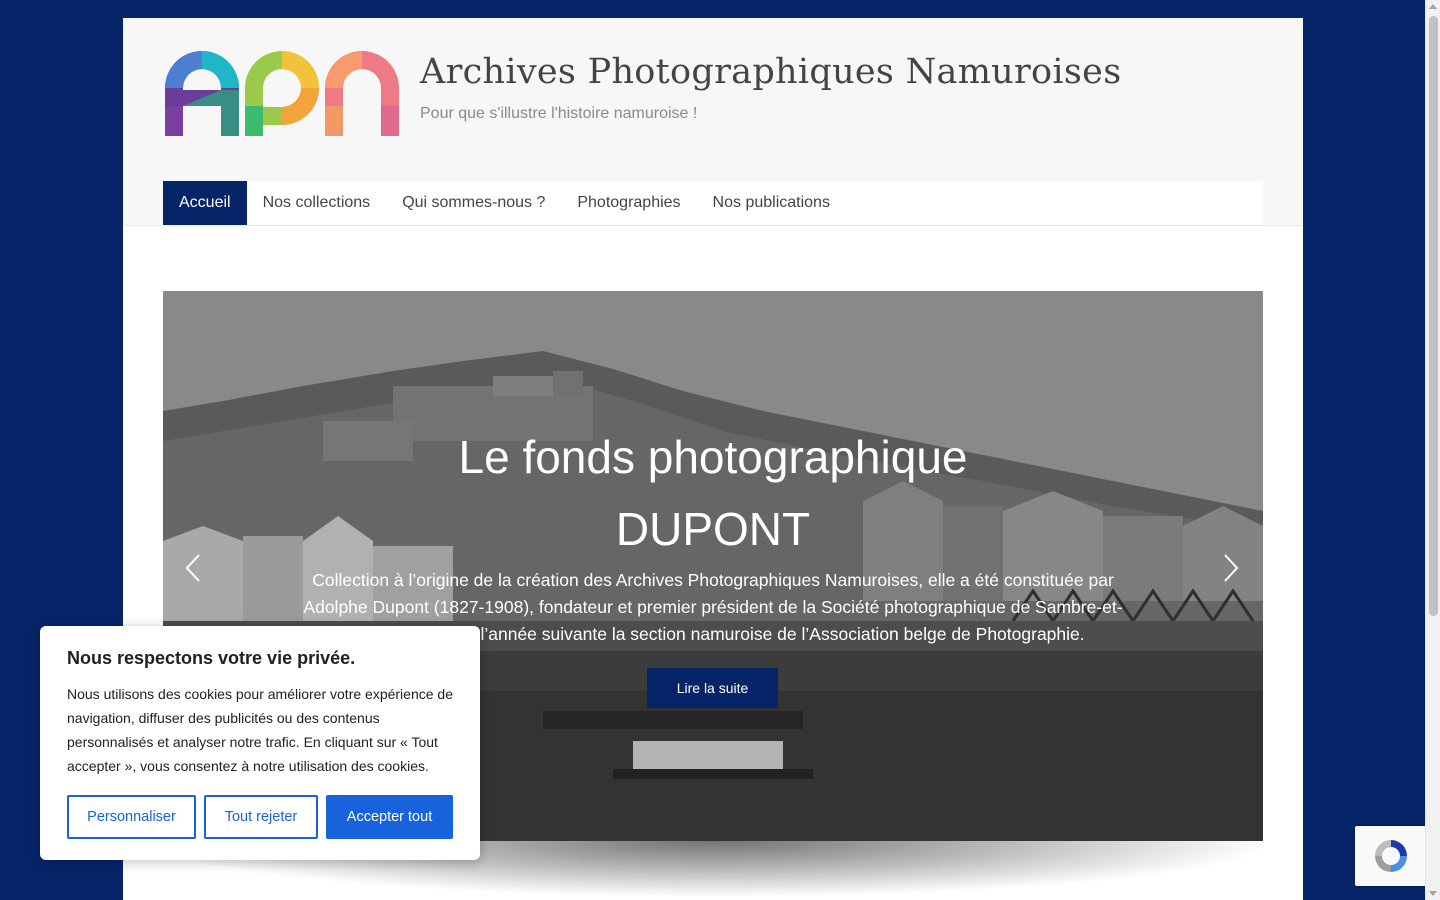 The width and height of the screenshot is (1440, 900). What do you see at coordinates (771, 203) in the screenshot?
I see `nav-item-nos-publications: Nos publications` at bounding box center [771, 203].